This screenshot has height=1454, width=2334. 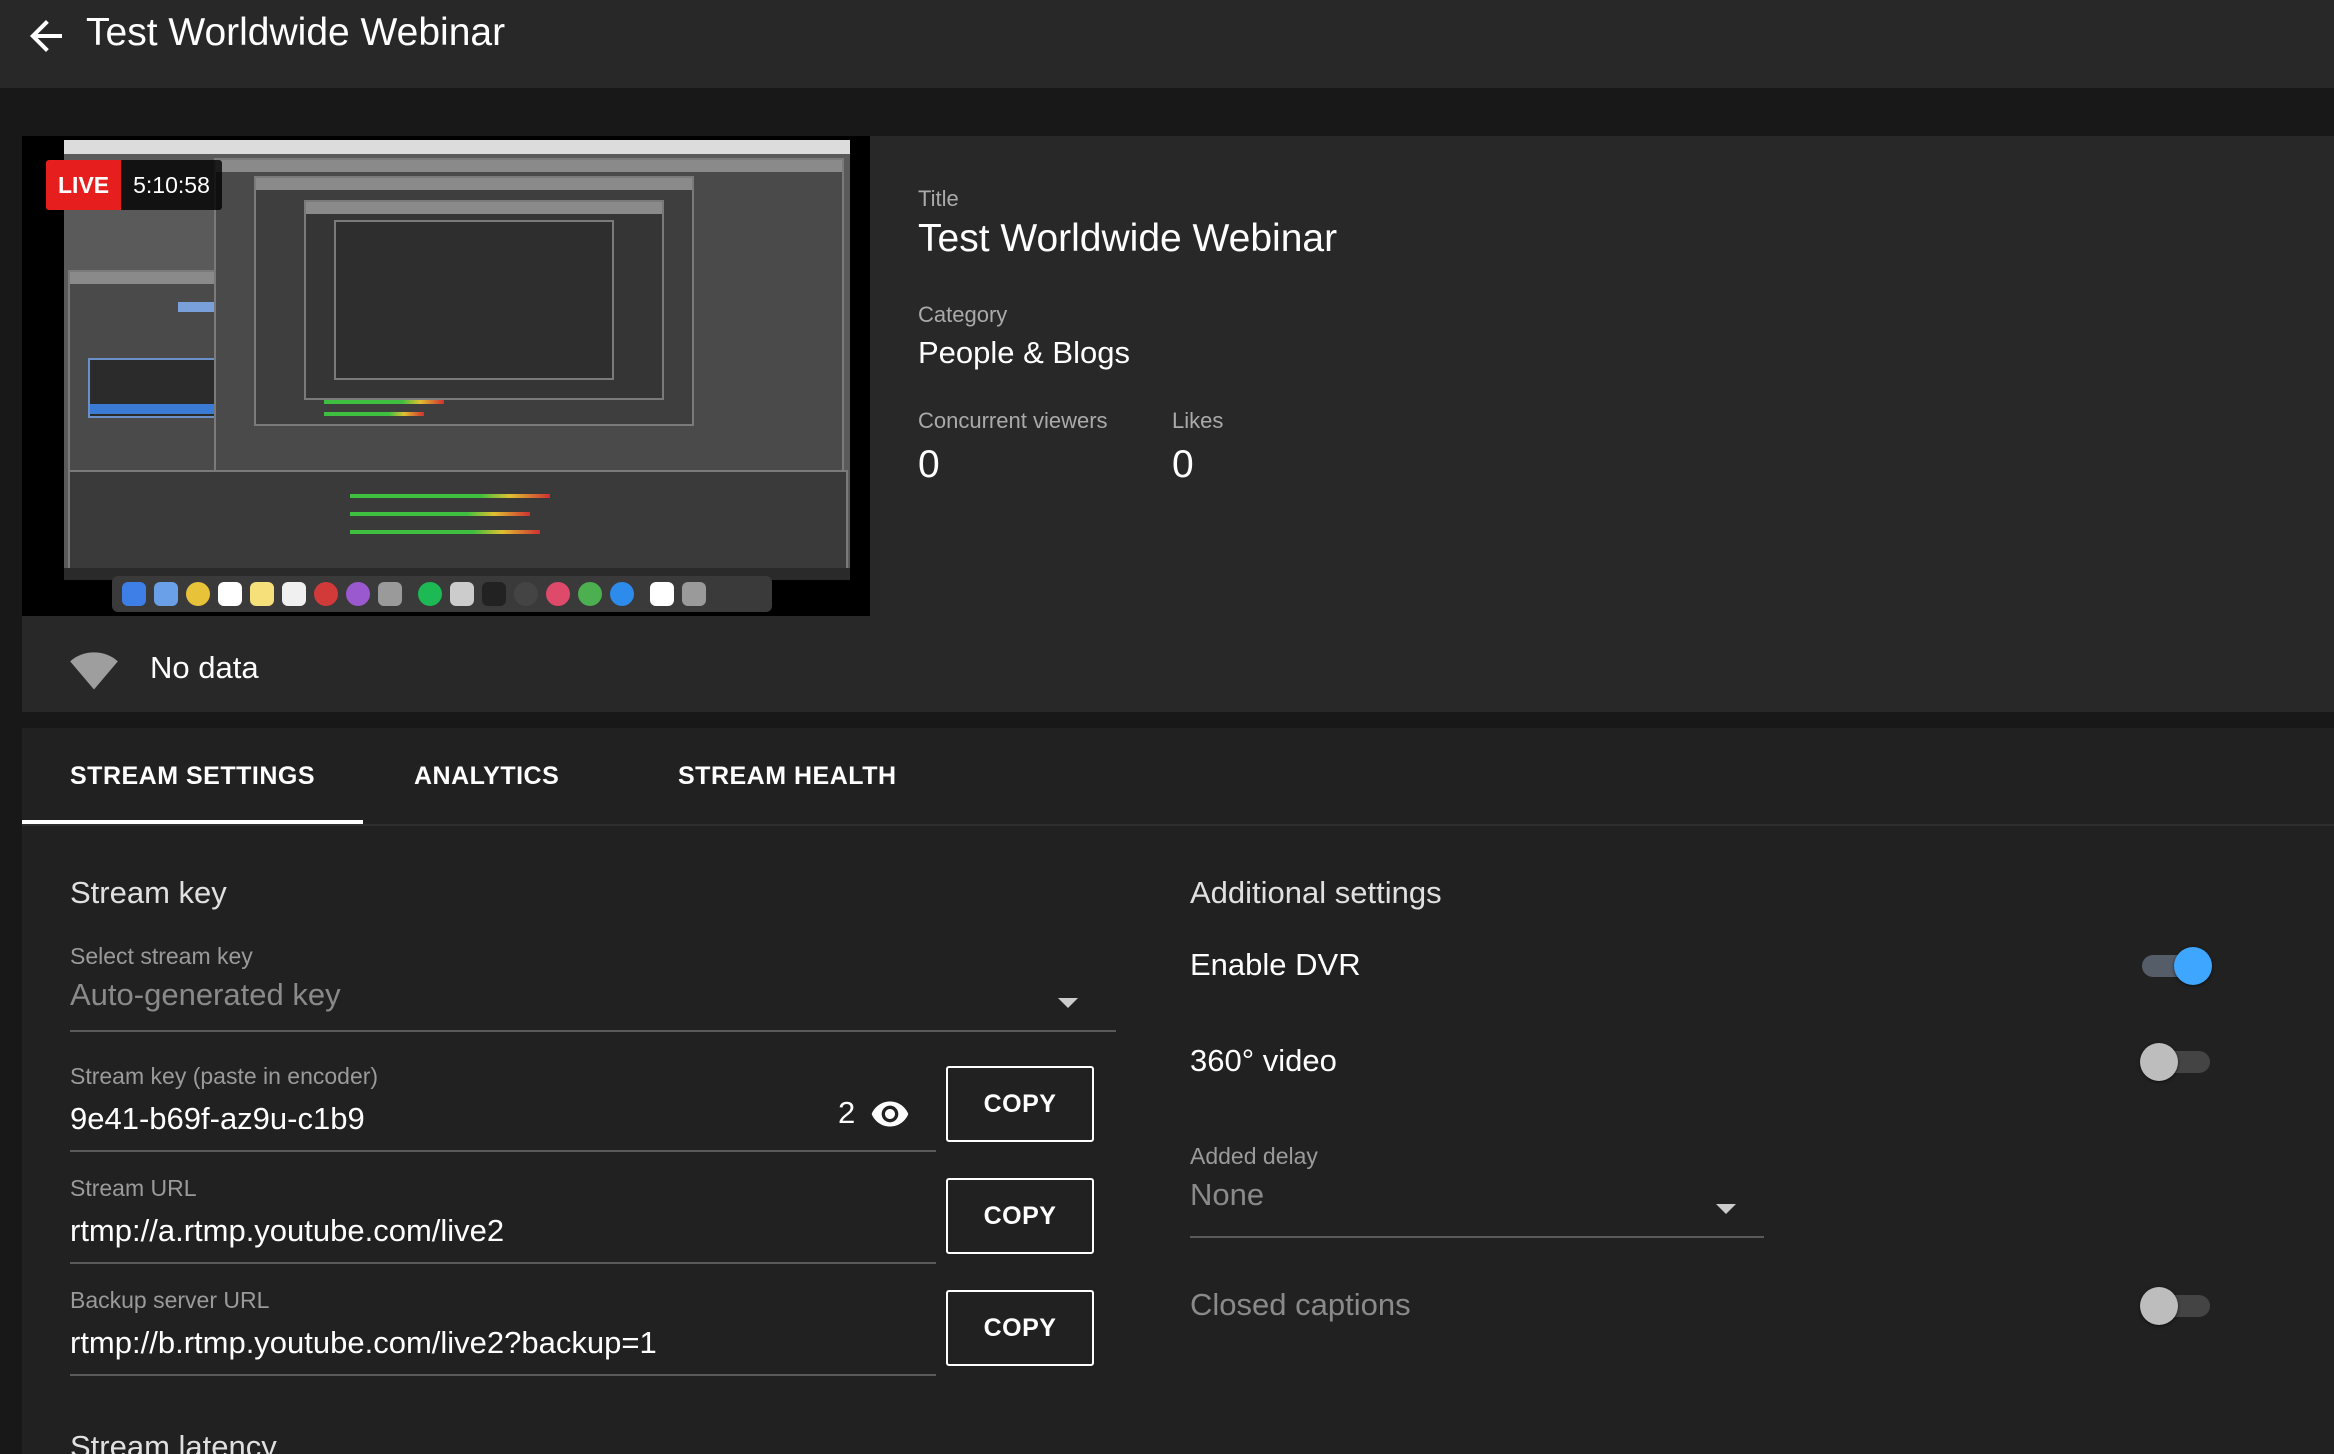 I want to click on stream-url-underline, so click(x=503, y=1263).